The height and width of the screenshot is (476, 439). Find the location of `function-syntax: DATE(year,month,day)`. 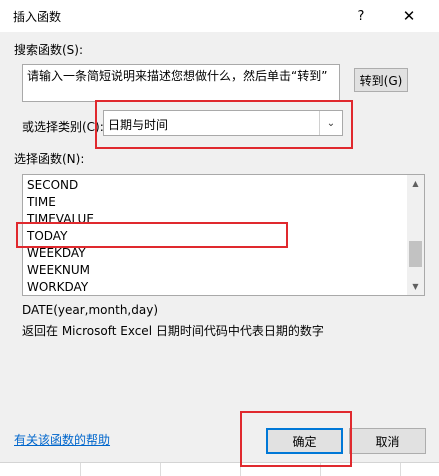

function-syntax: DATE(year,month,day) is located at coordinates (90, 310).